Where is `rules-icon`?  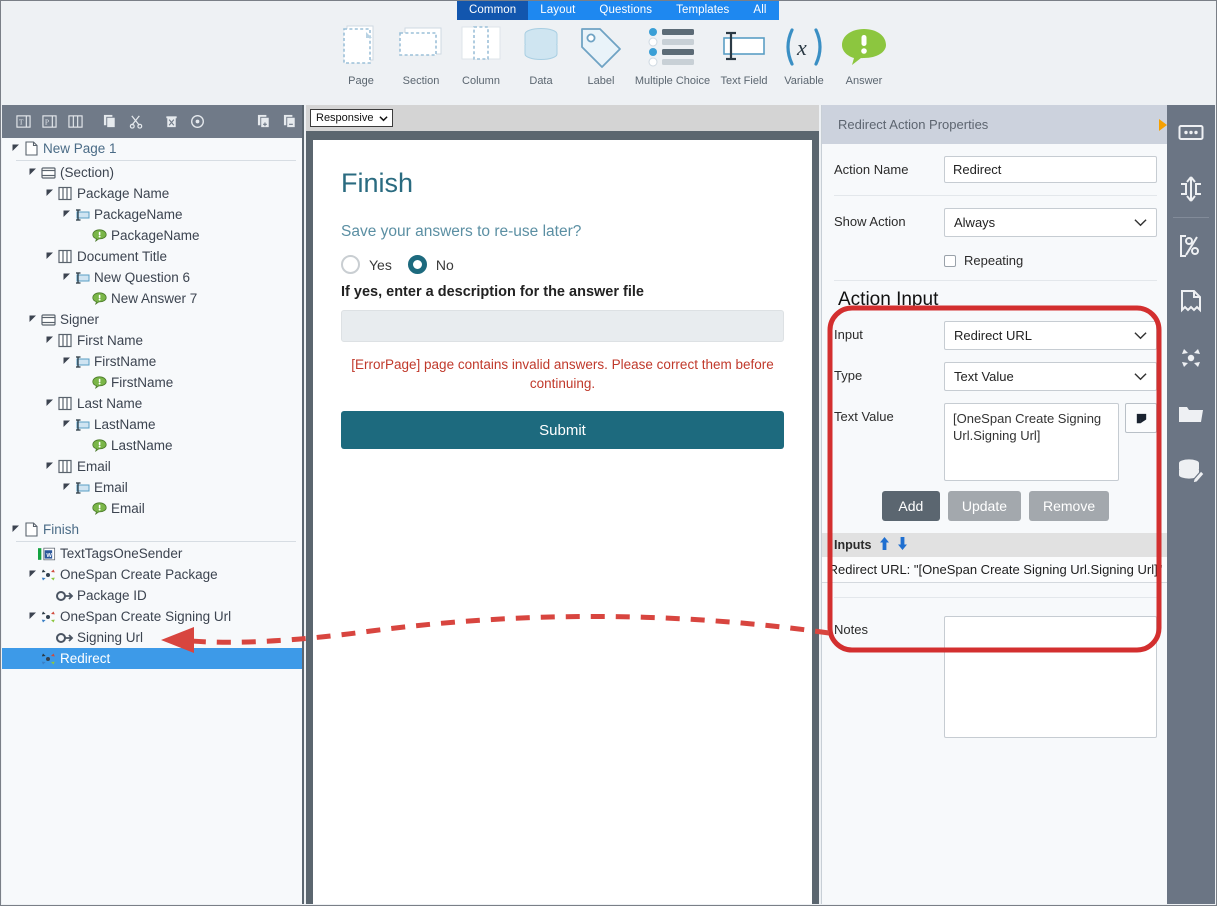
rules-icon is located at coordinates (1191, 189).